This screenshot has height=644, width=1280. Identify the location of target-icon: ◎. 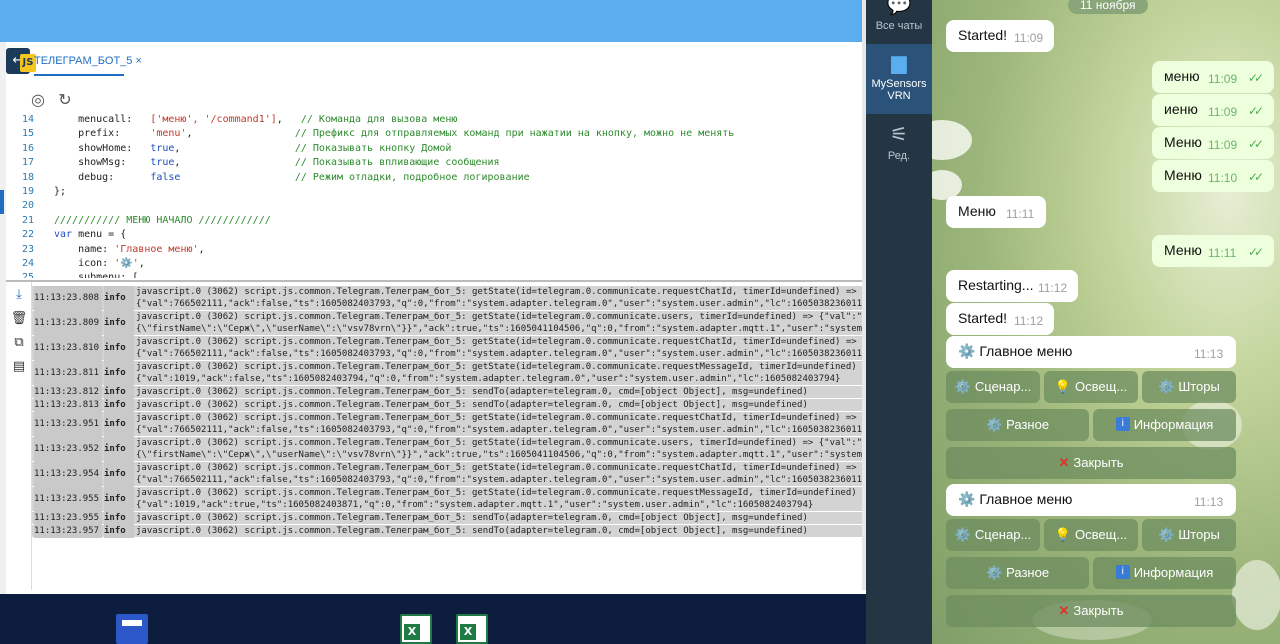
(38, 100).